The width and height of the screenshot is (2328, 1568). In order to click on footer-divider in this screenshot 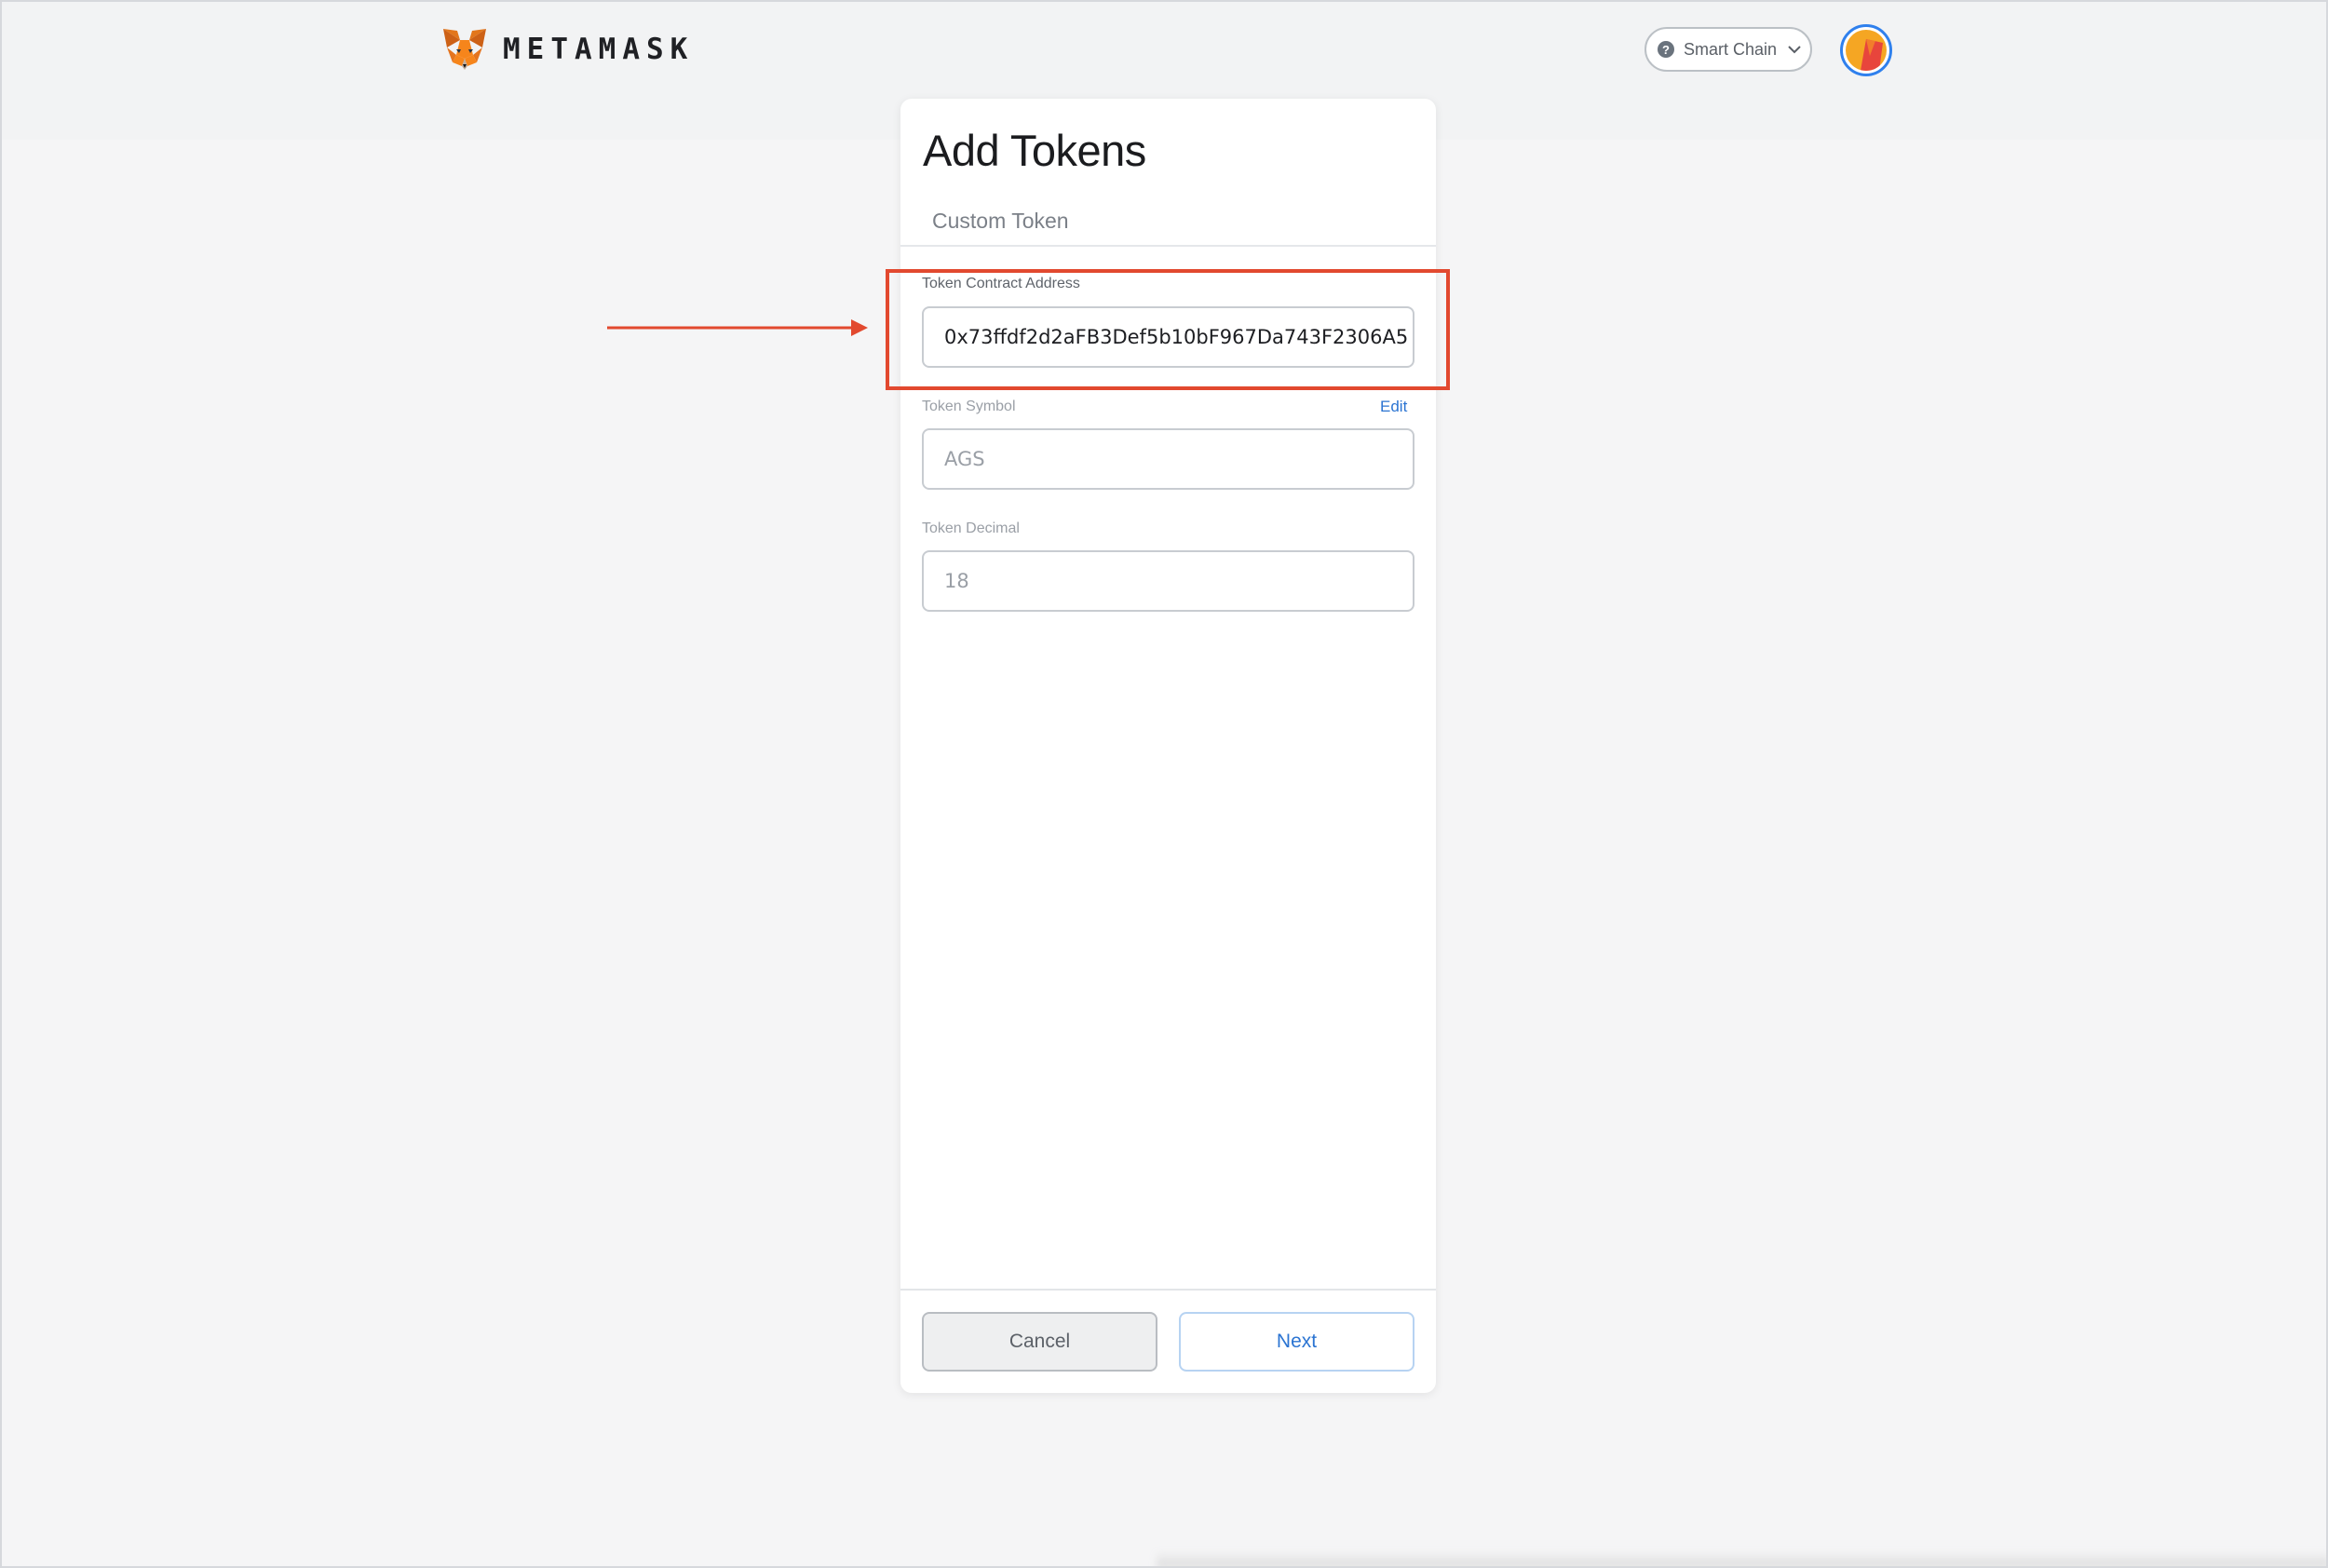, I will do `click(1168, 1290)`.